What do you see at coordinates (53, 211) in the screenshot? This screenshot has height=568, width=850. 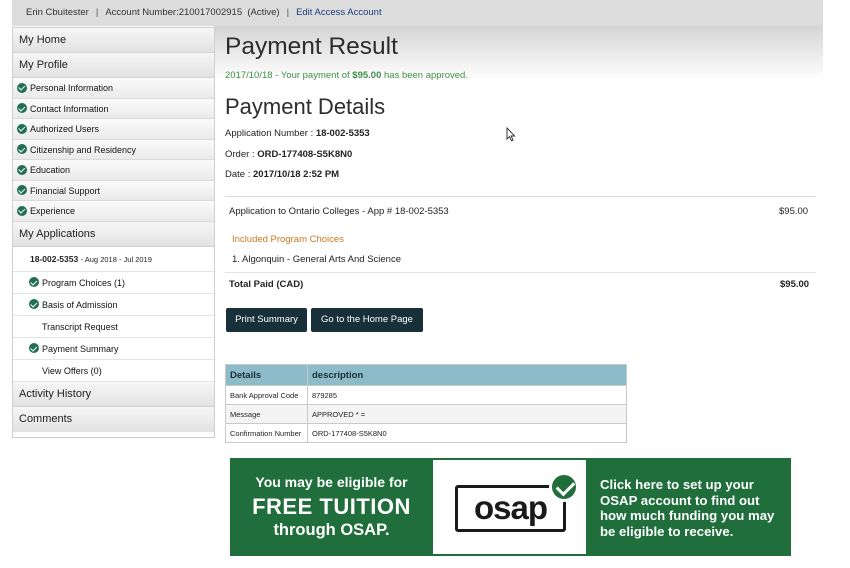 I see `sidebar-item-label: Experience` at bounding box center [53, 211].